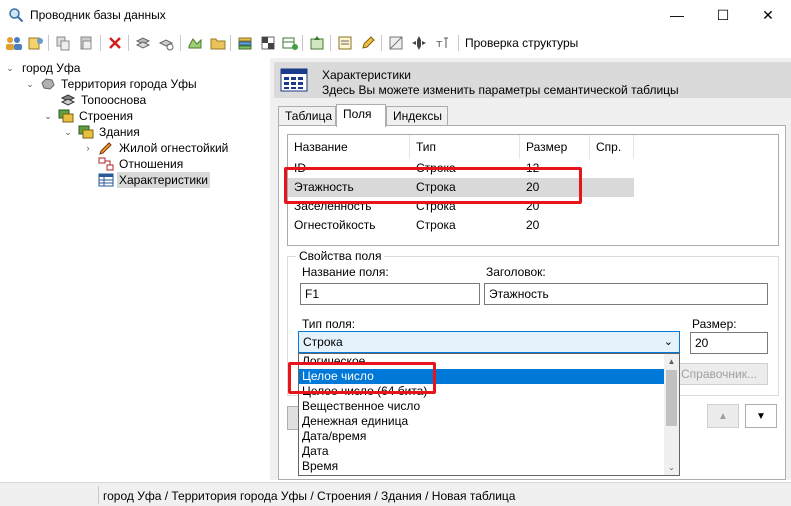  What do you see at coordinates (174, 148) in the screenshot?
I see `tree-node-label: Жилой огнестойкий` at bounding box center [174, 148].